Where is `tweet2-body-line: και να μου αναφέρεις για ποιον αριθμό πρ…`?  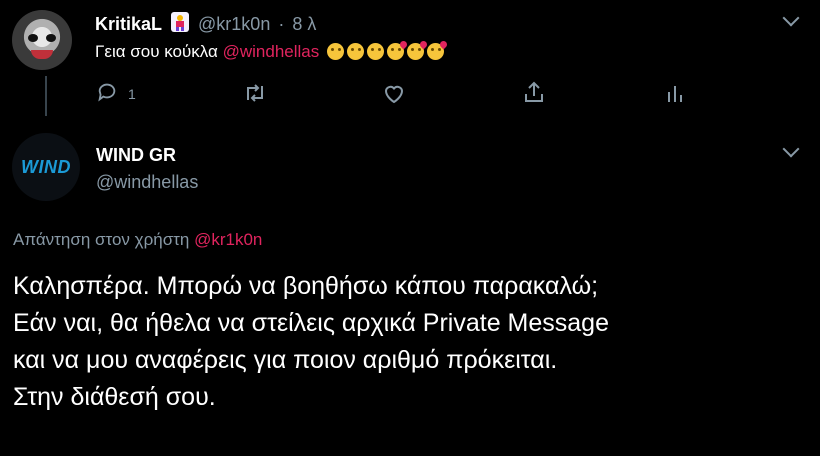
tweet2-body-line: και να μου αναφέρεις για ποιον αριθμό πρ… is located at coordinates (285, 360).